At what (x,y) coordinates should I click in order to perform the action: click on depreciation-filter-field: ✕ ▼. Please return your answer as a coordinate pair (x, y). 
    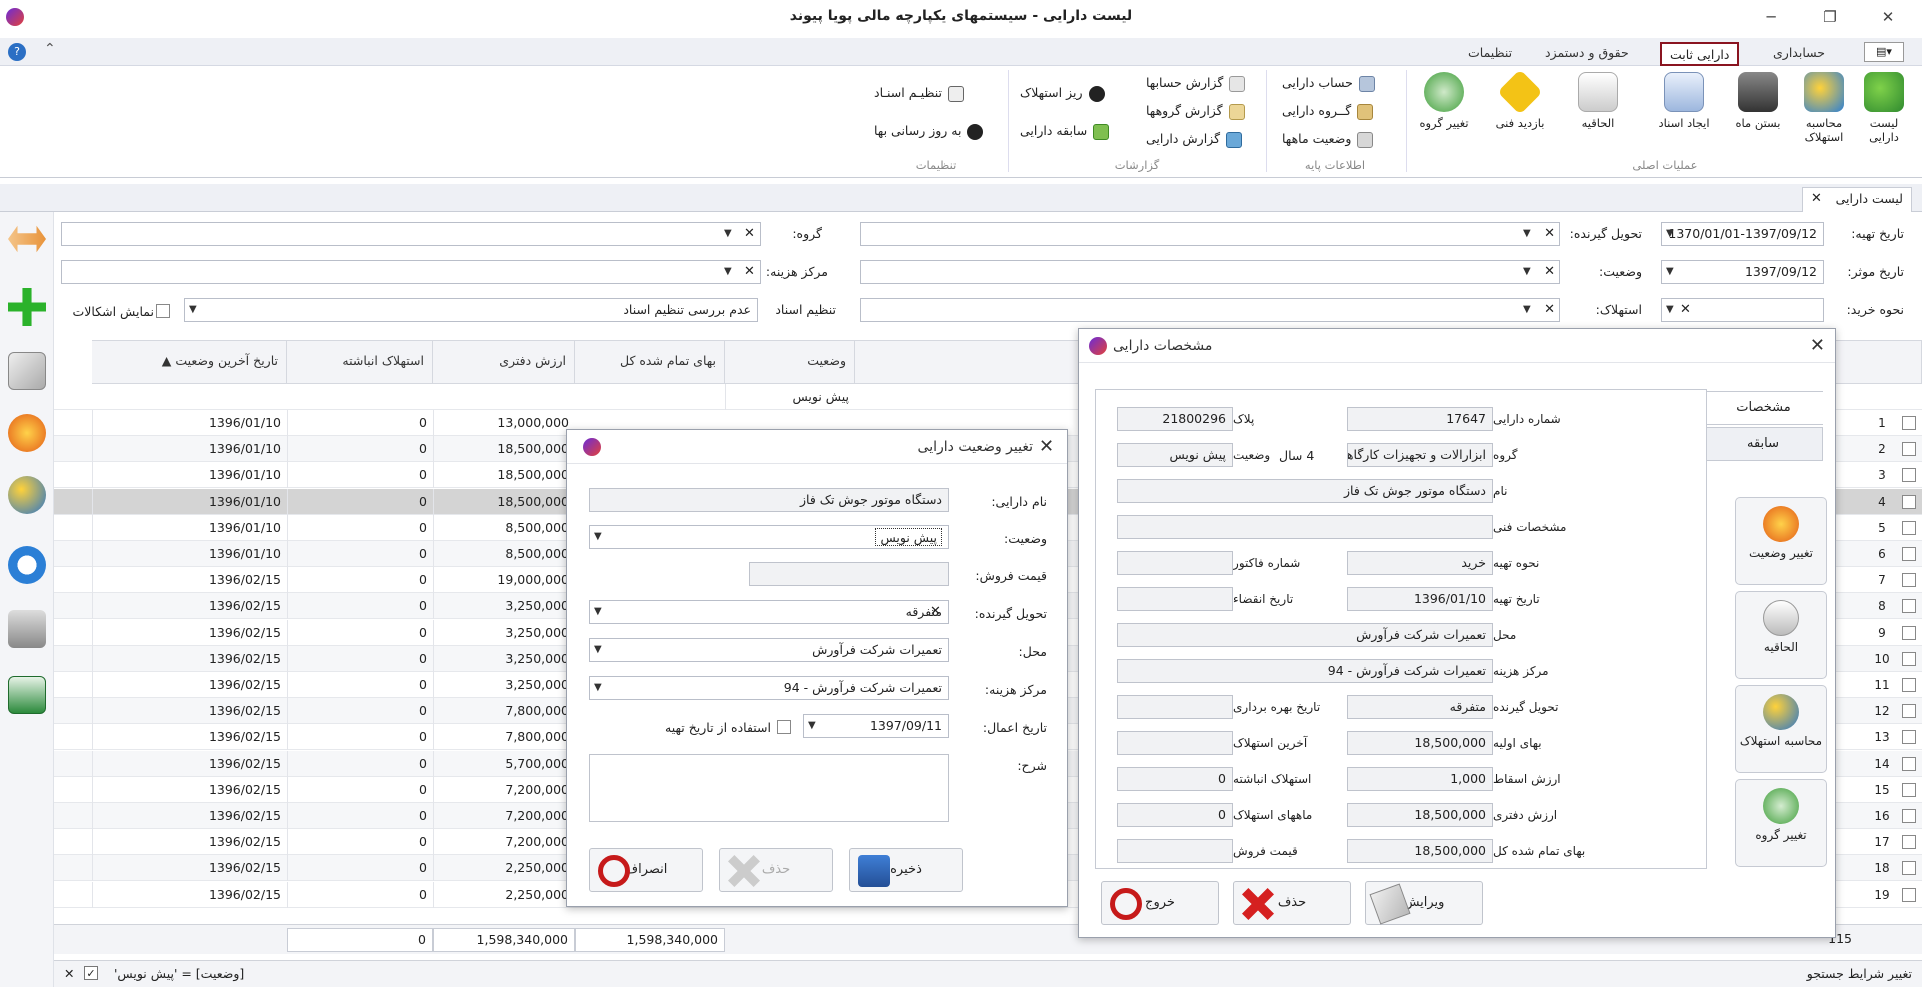
    Looking at the image, I should click on (1210, 310).